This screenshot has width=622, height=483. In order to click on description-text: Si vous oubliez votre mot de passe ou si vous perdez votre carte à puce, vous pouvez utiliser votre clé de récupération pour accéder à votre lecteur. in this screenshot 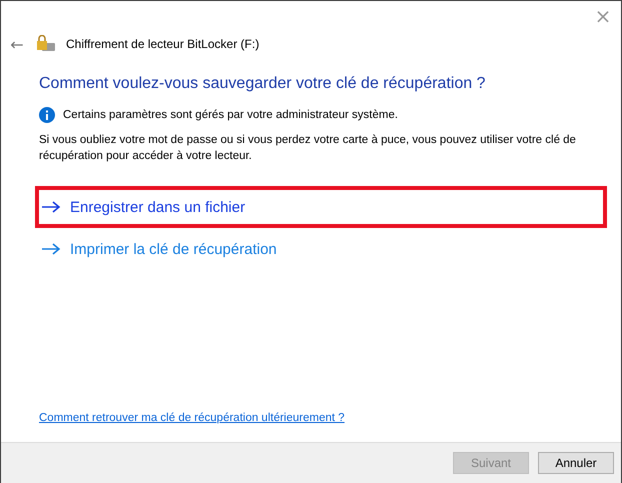, I will do `click(308, 148)`.